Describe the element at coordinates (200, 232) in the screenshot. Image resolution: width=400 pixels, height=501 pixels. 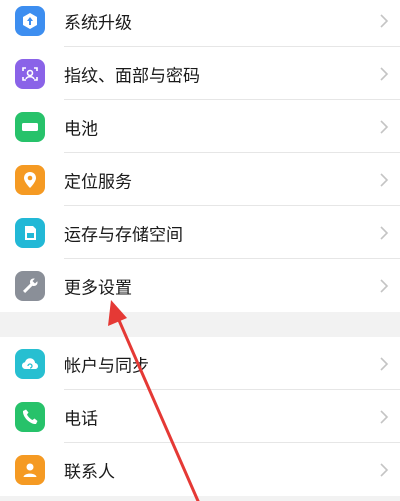
I see `settings-item-memory-storage: 运存与存储空间` at that location.